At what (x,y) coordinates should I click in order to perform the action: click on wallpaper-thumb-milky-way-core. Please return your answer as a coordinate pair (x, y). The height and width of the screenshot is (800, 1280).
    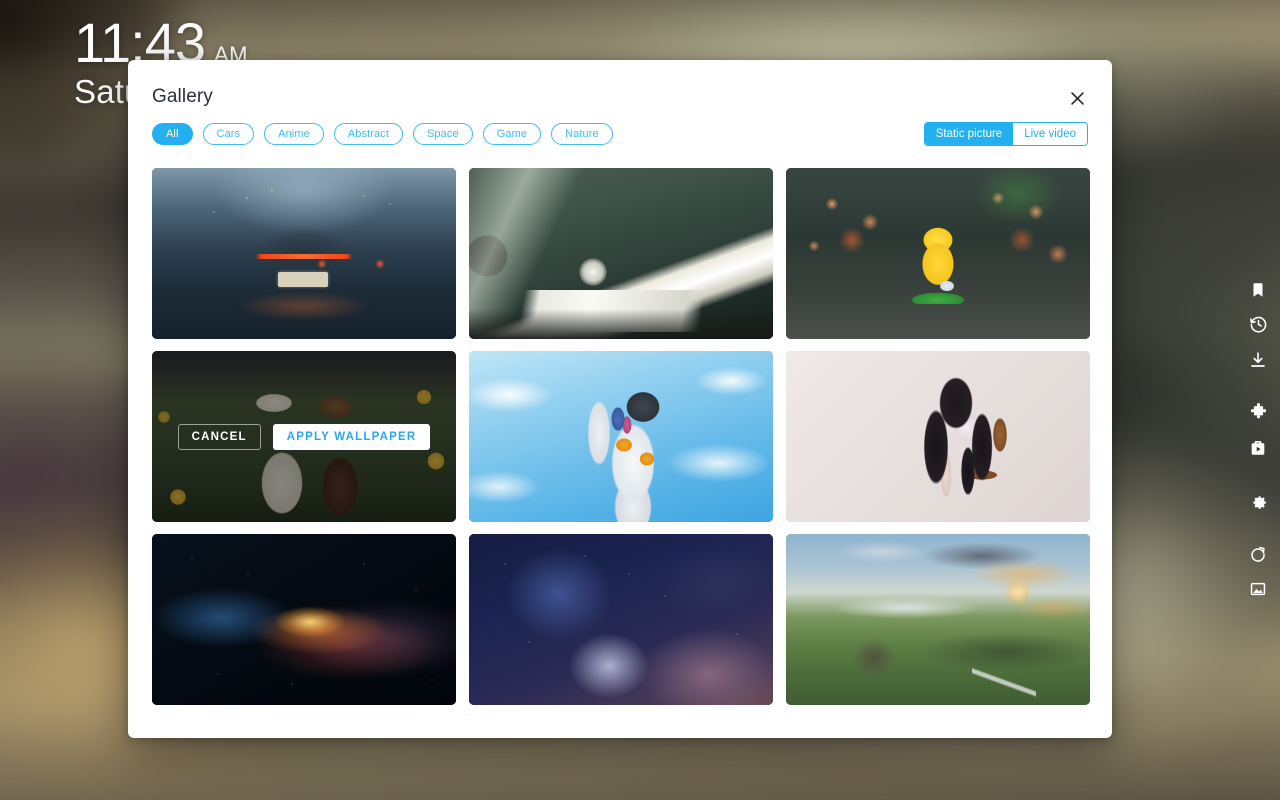
    Looking at the image, I should click on (304, 619).